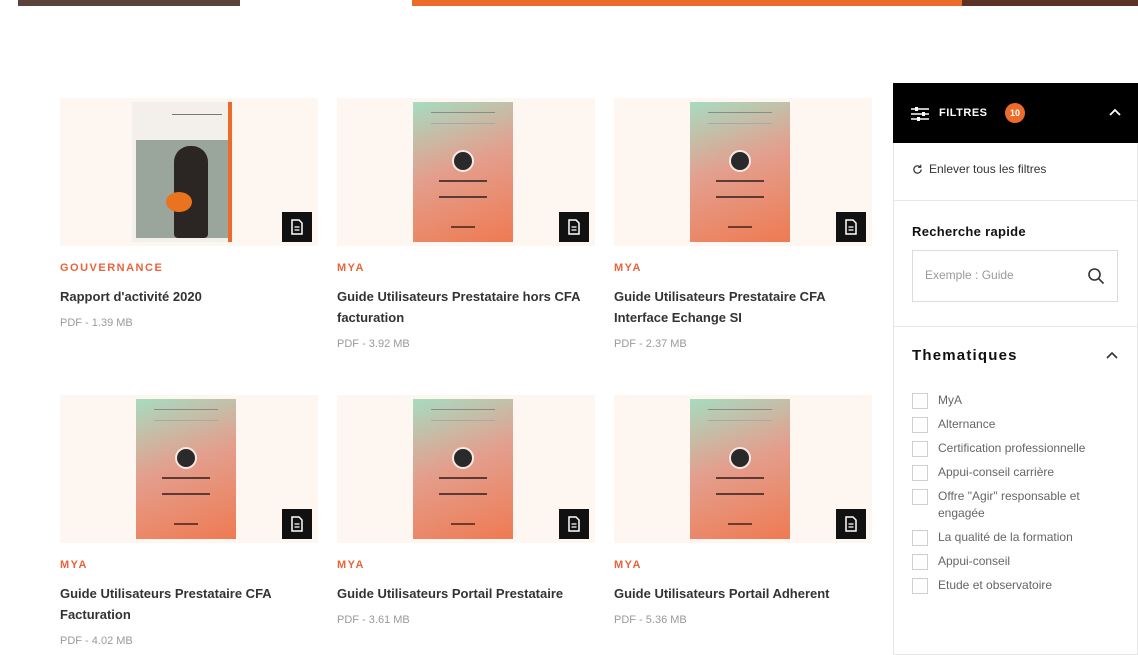 This screenshot has height=655, width=1138. What do you see at coordinates (1017, 561) in the screenshot?
I see `thematique-option: Appui-conseil` at bounding box center [1017, 561].